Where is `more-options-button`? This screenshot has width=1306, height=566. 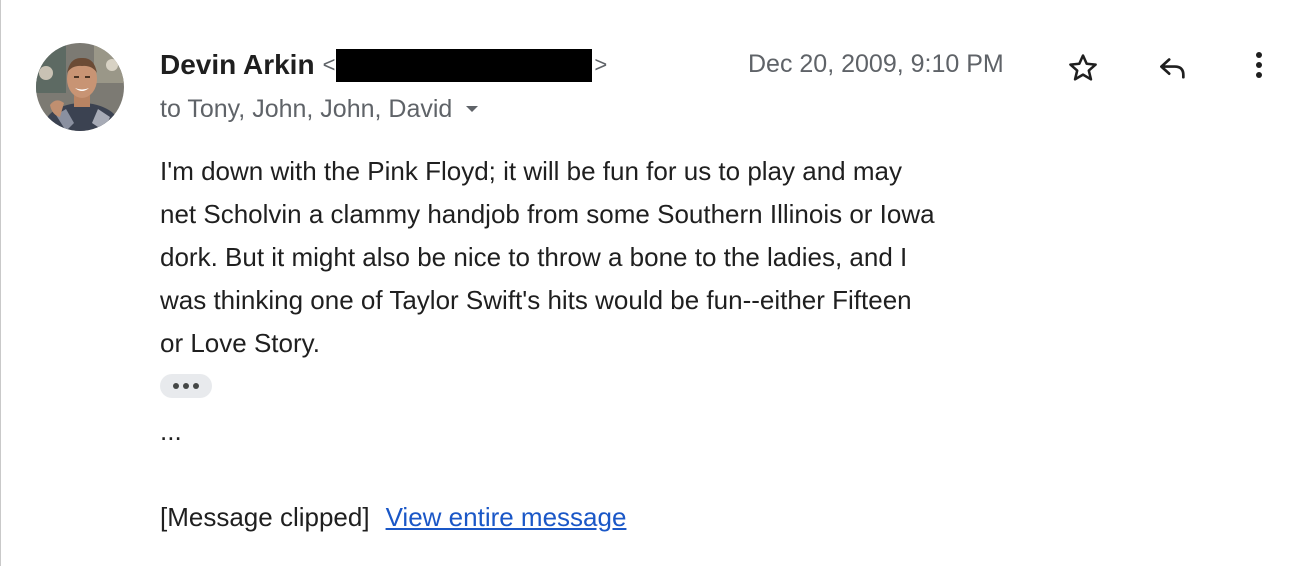 more-options-button is located at coordinates (1259, 66).